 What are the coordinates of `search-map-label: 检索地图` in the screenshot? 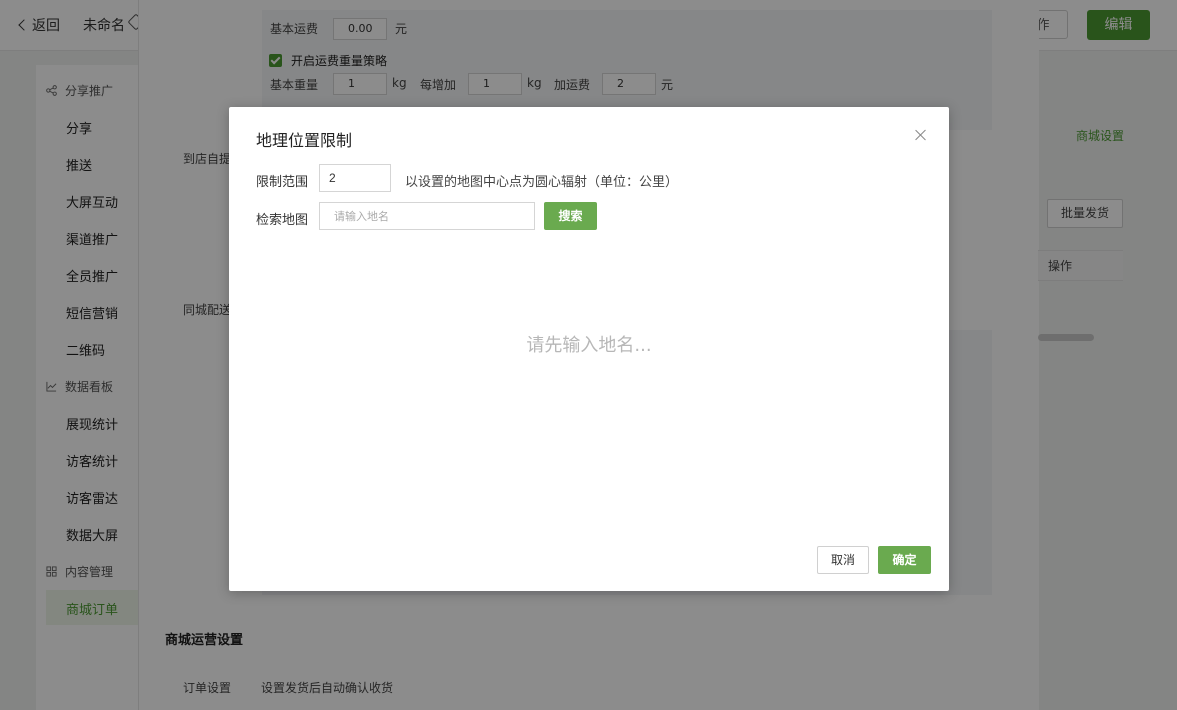 It's located at (282, 220).